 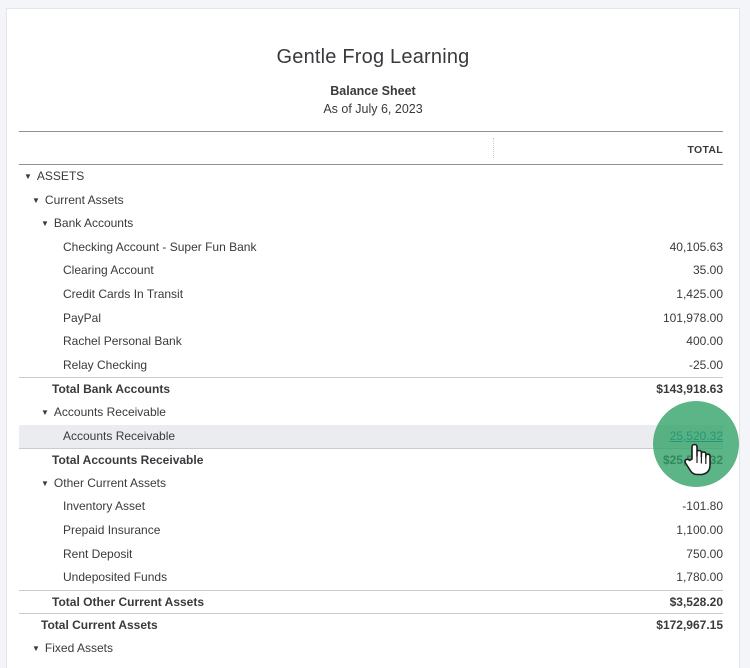 I want to click on row-label-text: ASSETS, so click(x=60, y=176).